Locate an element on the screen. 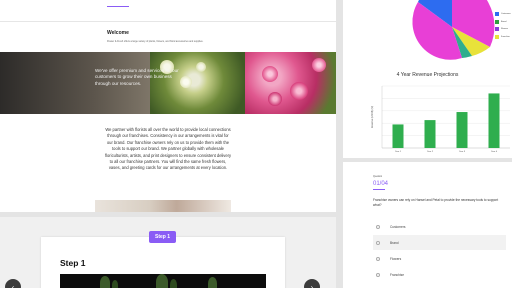 The height and width of the screenshot is (288, 512). quiz-option-franchise: Franchise is located at coordinates (439, 274).